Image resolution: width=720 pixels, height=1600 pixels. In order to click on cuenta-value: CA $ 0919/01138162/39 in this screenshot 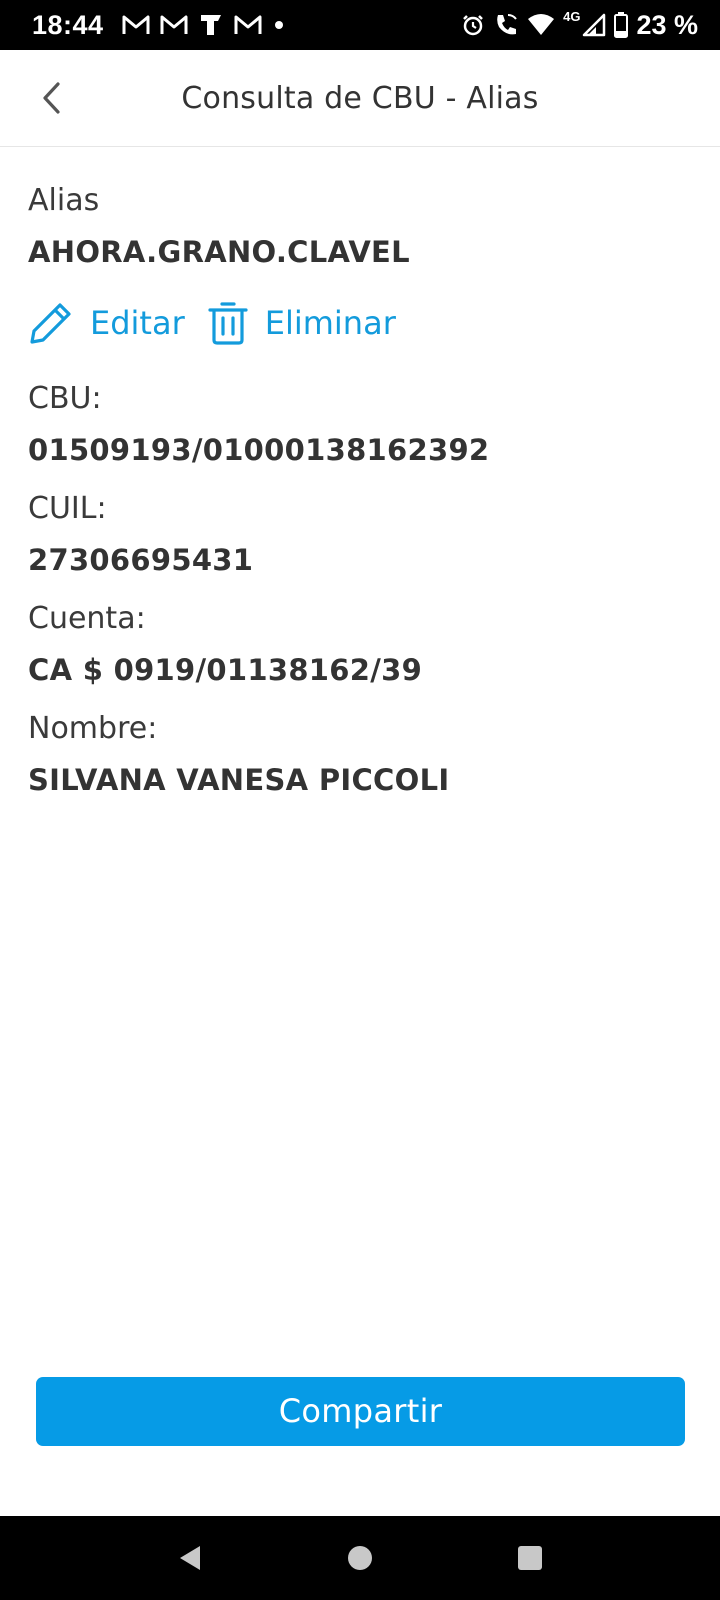, I will do `click(225, 670)`.